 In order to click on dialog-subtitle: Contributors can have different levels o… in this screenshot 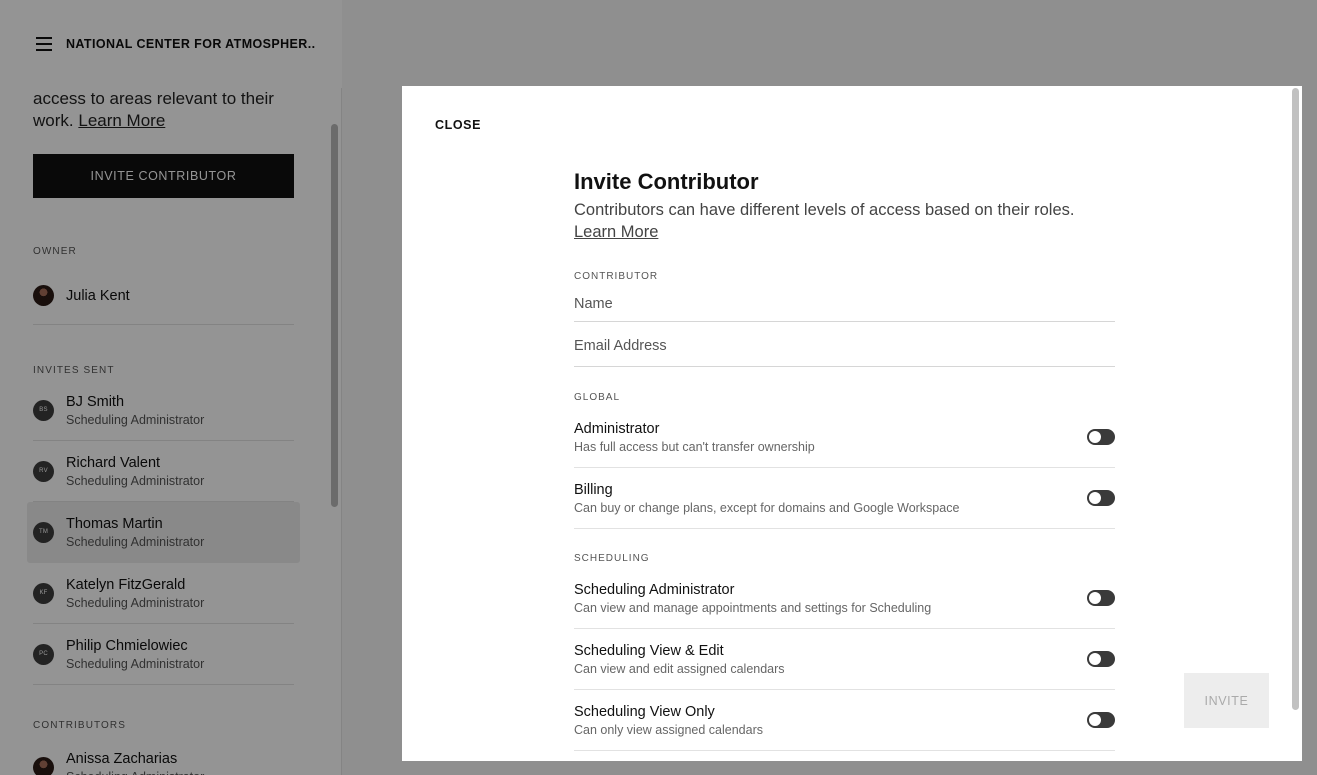, I will do `click(824, 222)`.